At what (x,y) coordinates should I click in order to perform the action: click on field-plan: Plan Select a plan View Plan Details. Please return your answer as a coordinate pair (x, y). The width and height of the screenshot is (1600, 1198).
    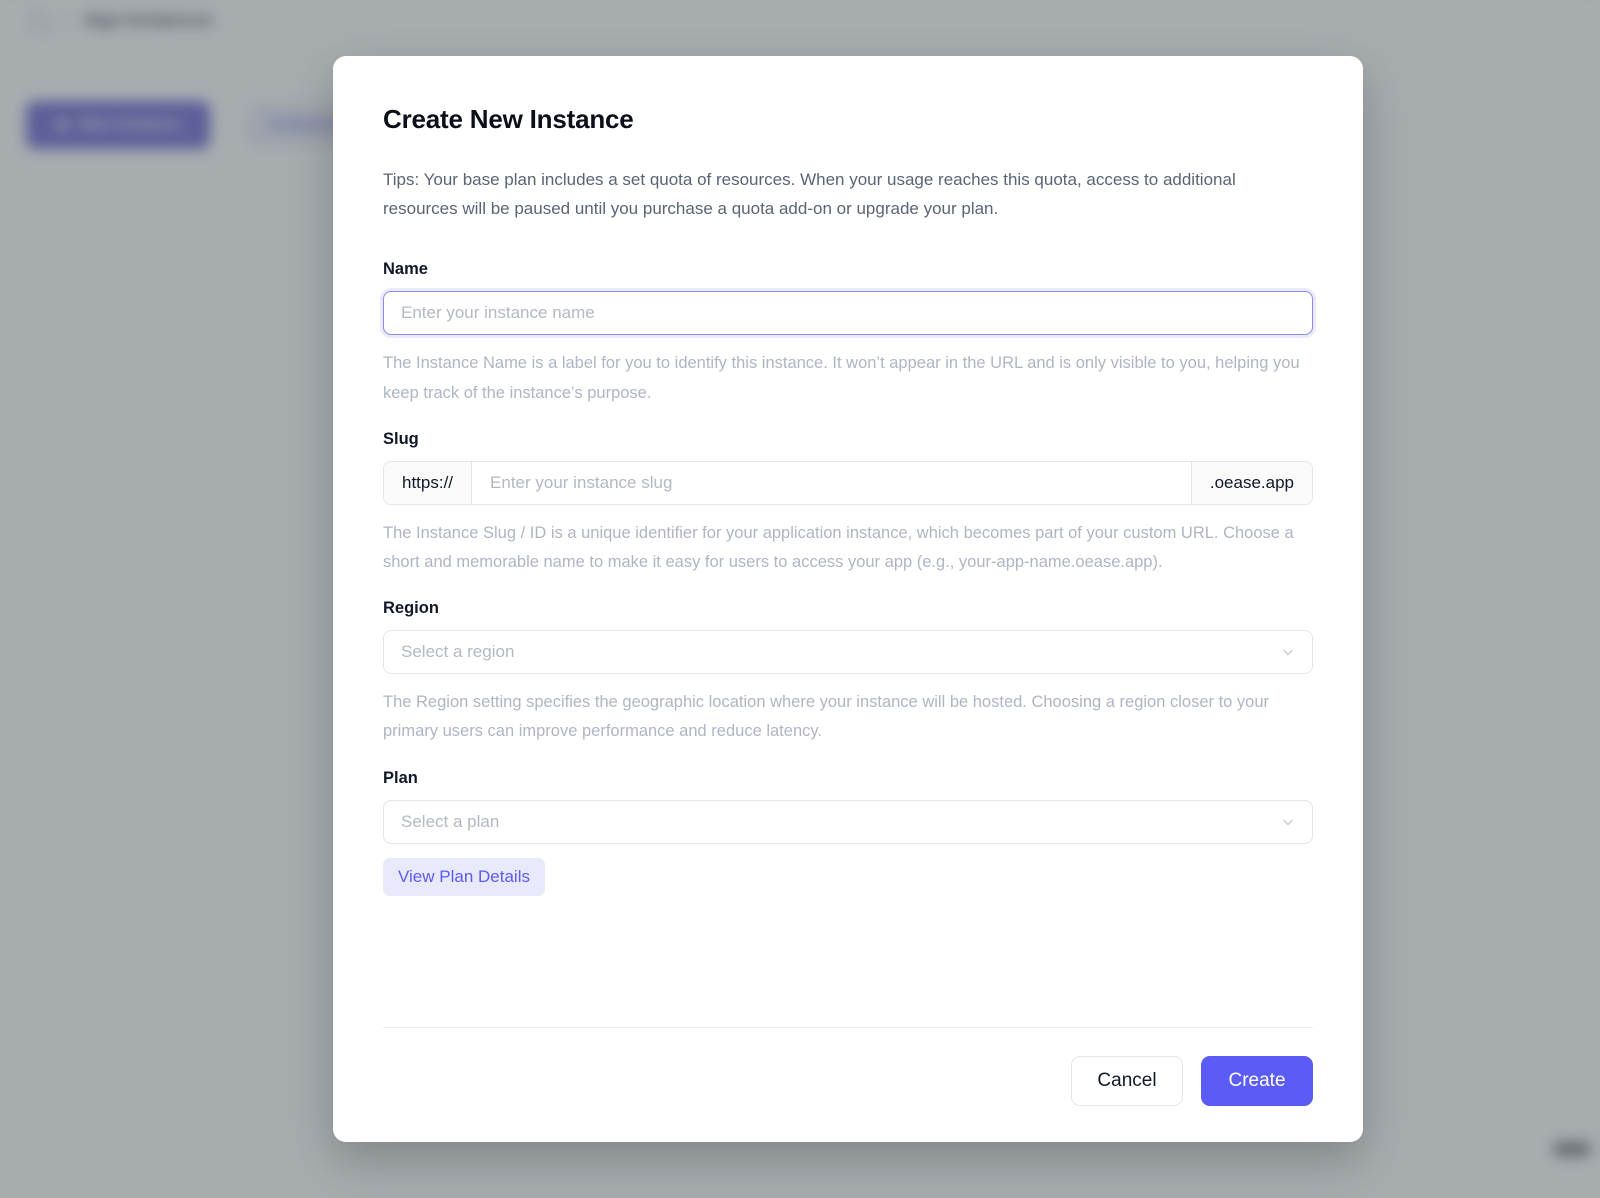
    Looking at the image, I should click on (848, 832).